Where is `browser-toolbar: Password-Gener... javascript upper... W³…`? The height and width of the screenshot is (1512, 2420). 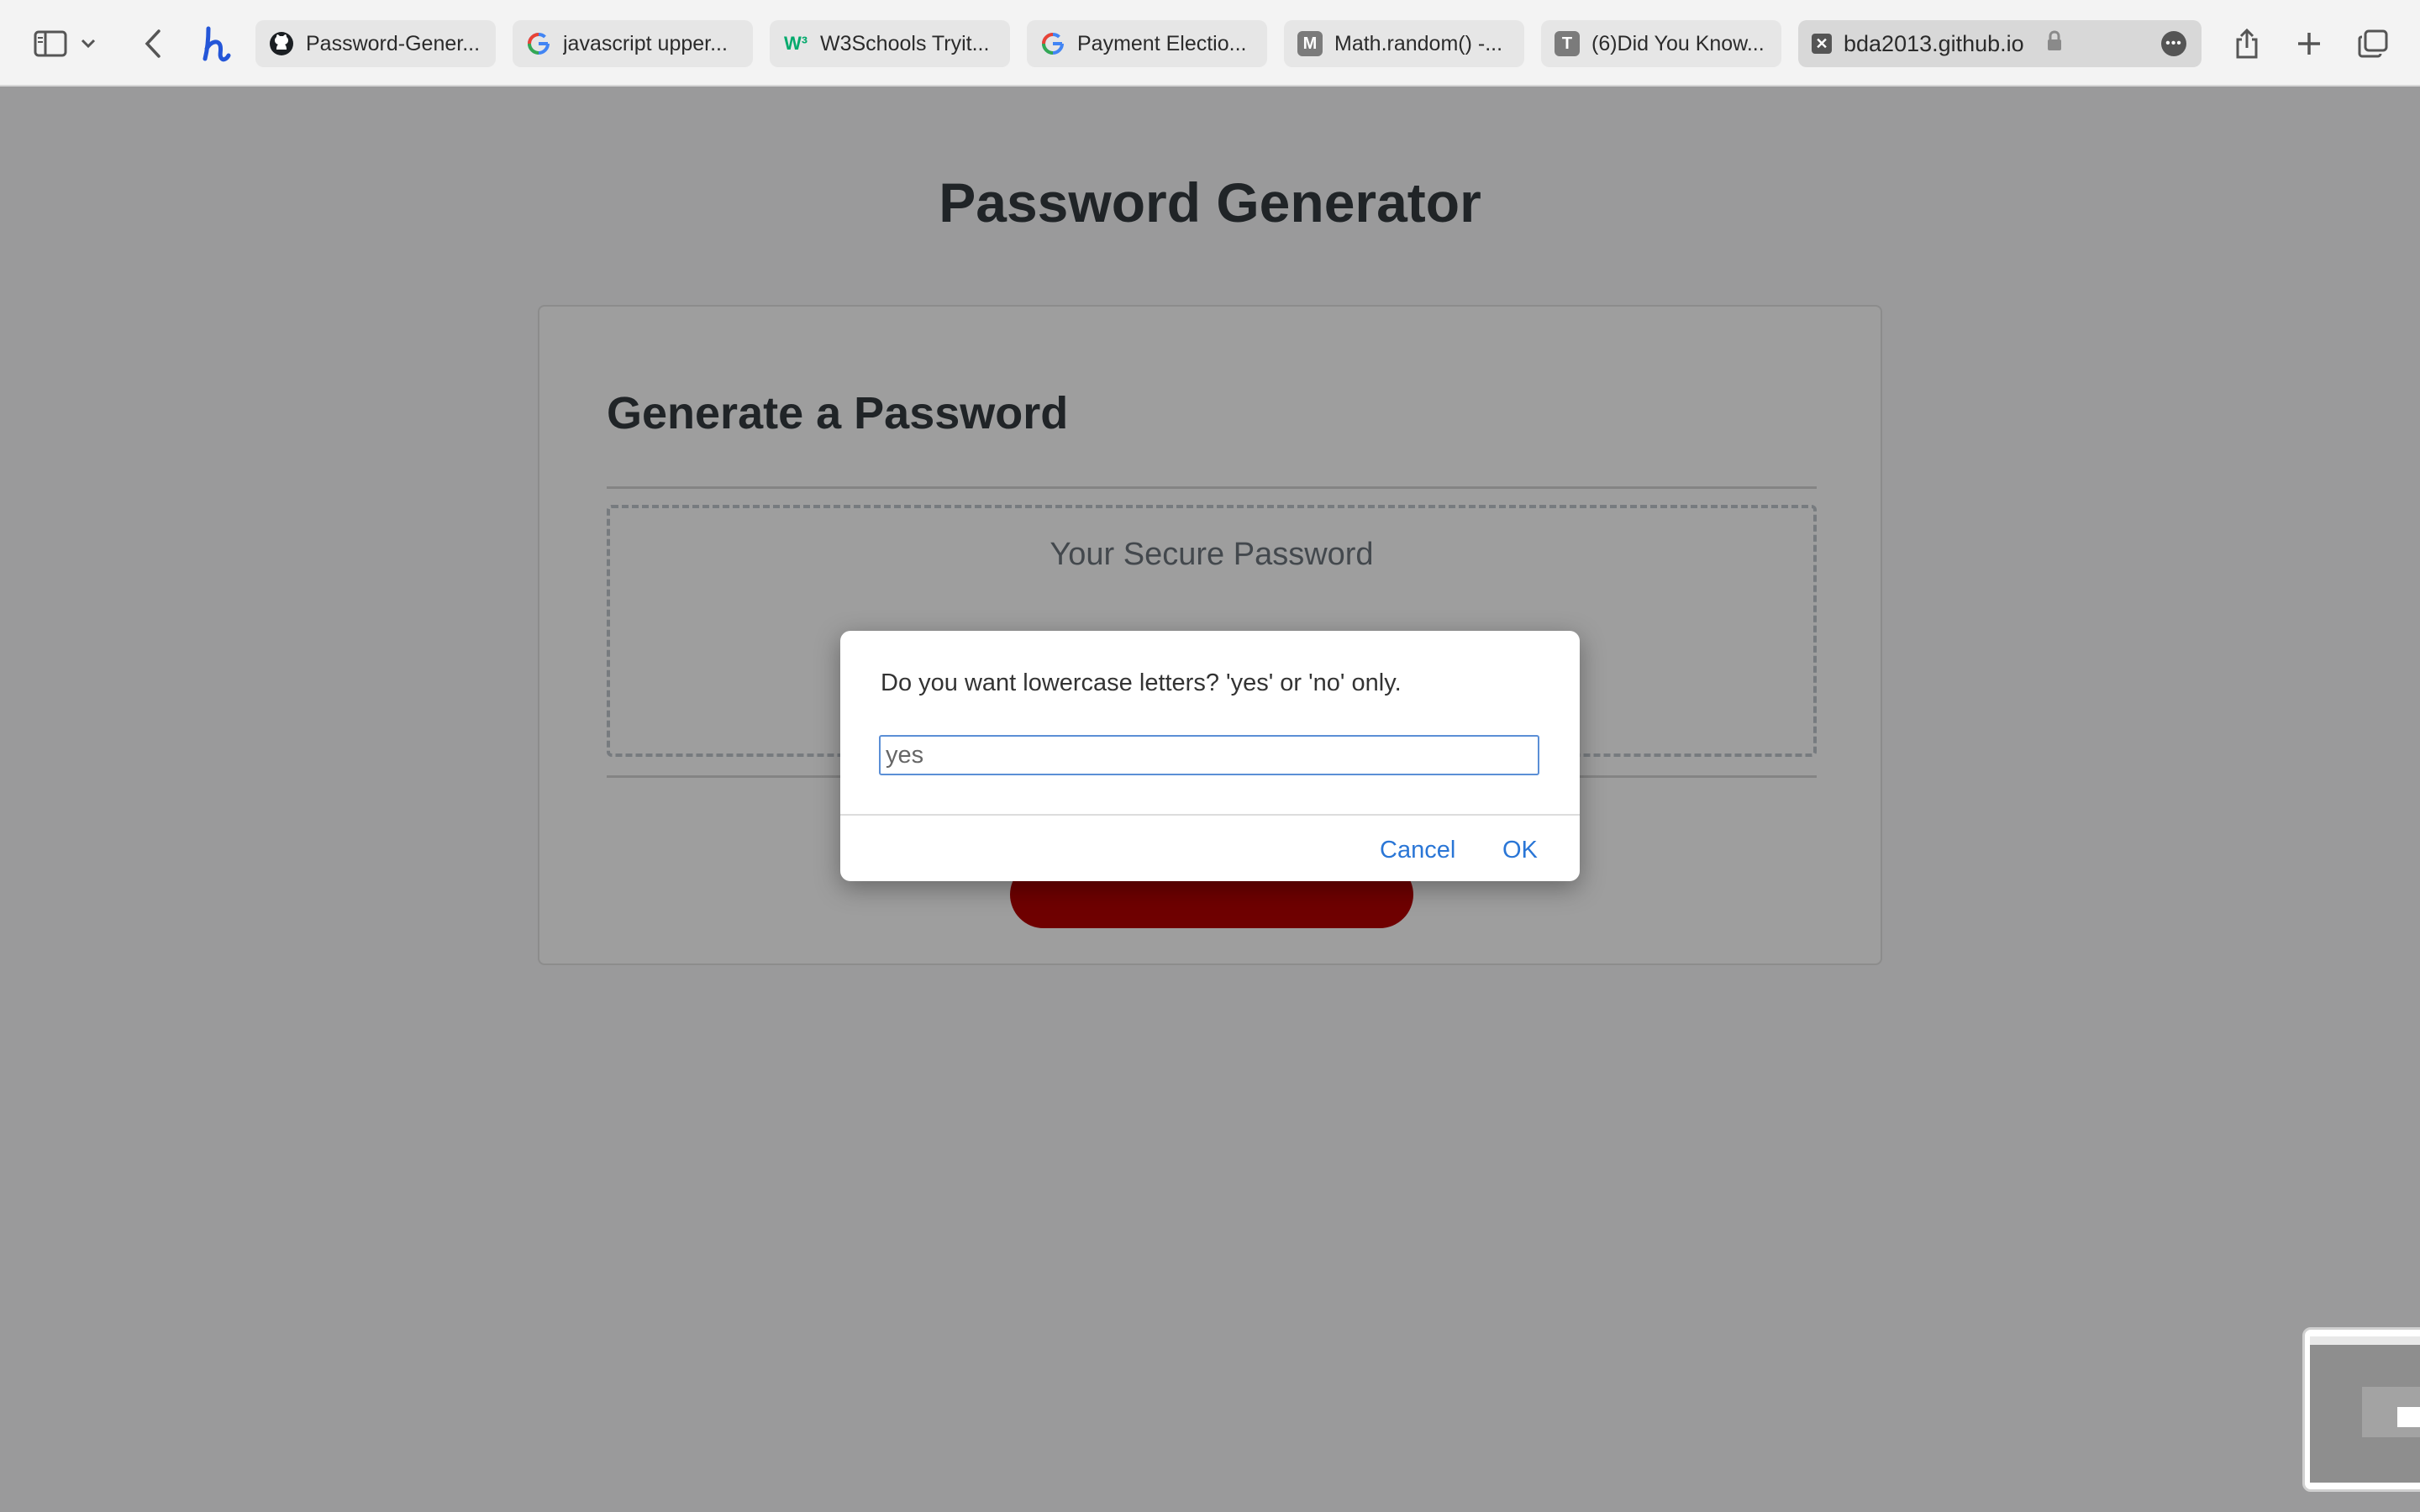
browser-toolbar: Password-Gener... javascript upper... W³… is located at coordinates (1210, 43).